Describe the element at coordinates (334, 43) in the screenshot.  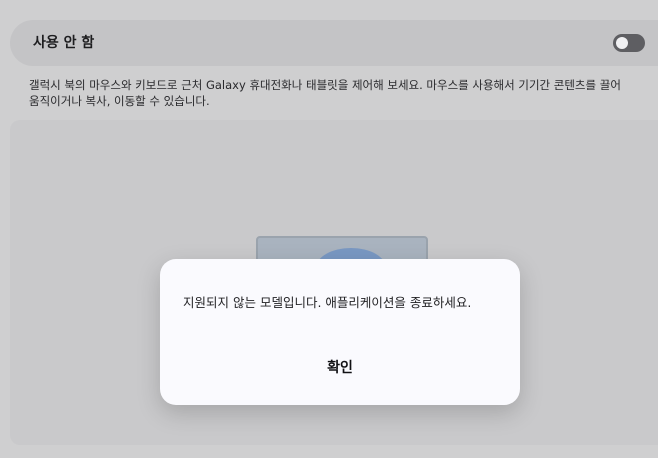
I see `enable-toggle-row: 사용 안 함` at that location.